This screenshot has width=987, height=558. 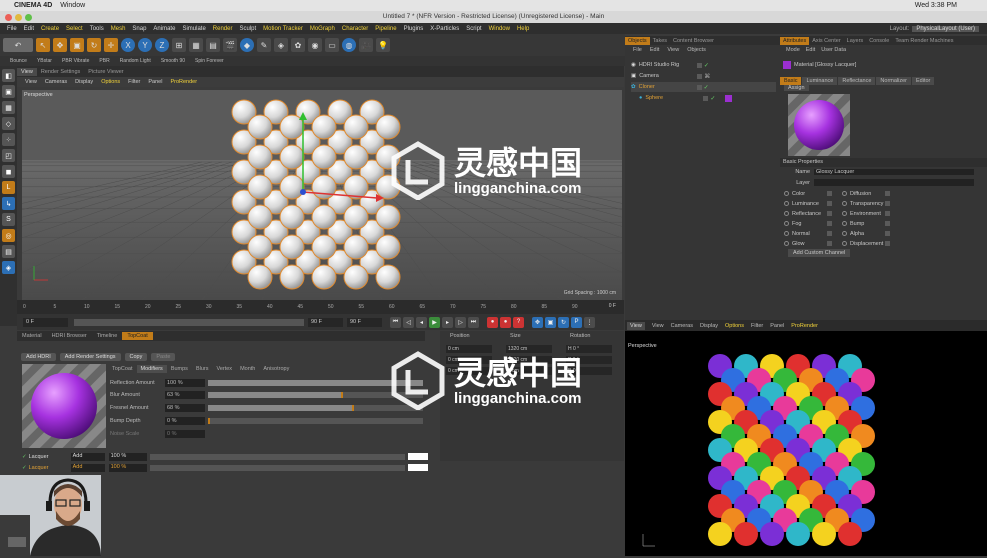 I want to click on tab-topcoat: TopCoat, so click(x=137, y=336).